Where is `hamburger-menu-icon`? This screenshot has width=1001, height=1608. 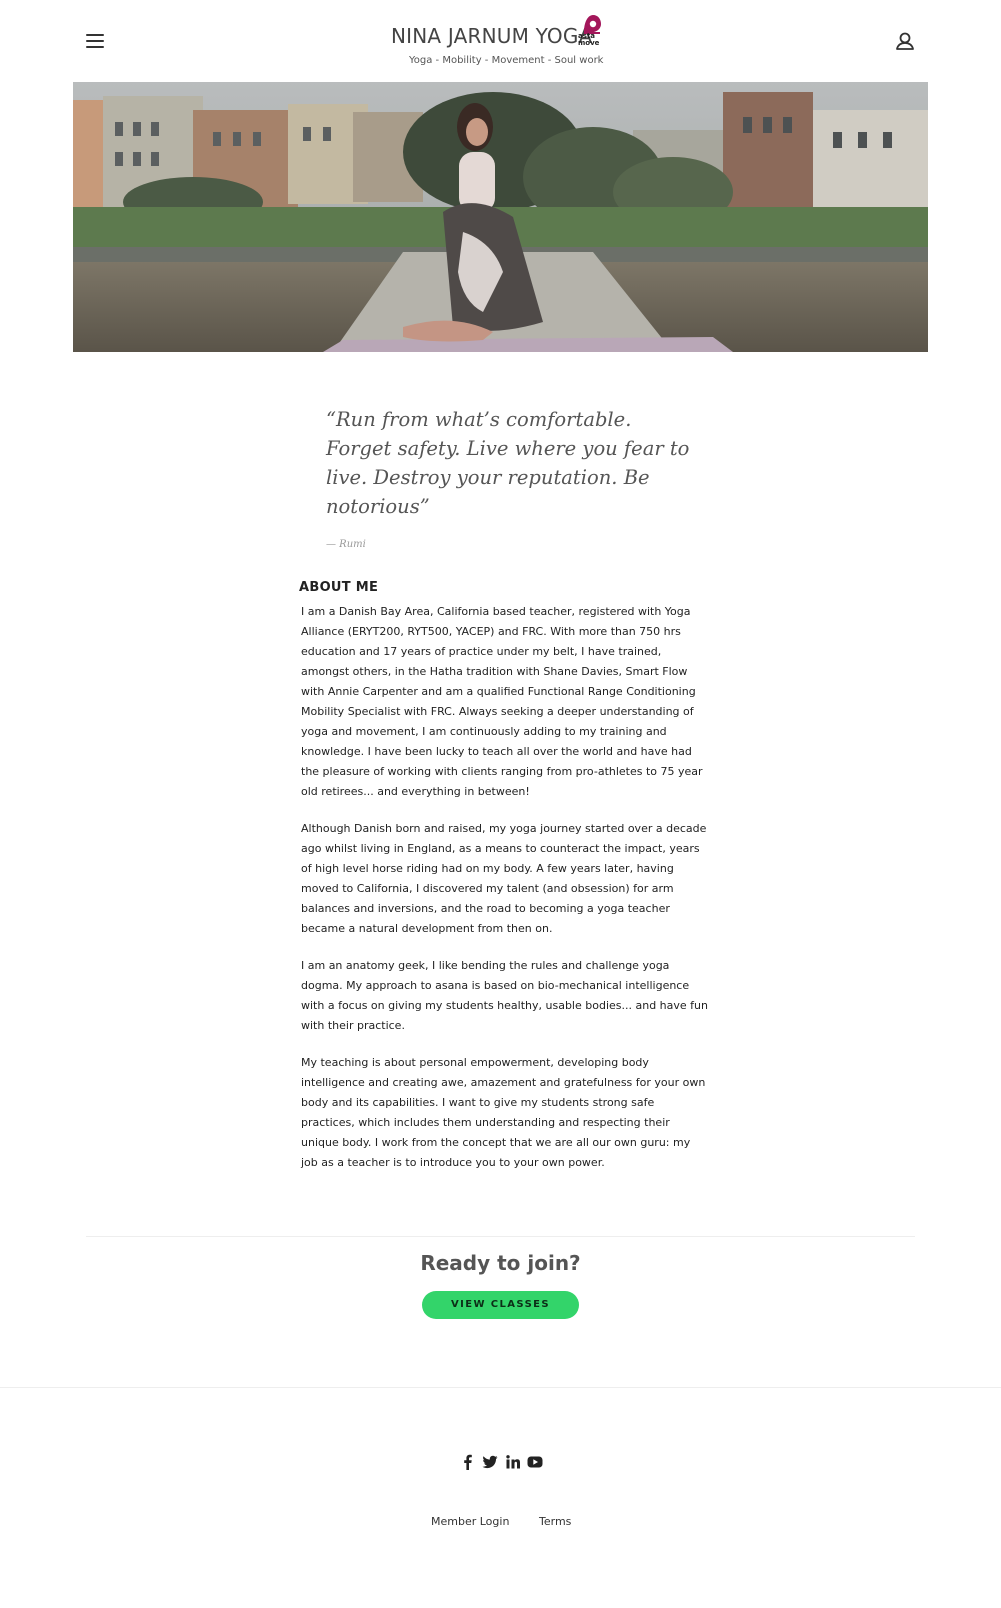 hamburger-menu-icon is located at coordinates (95, 41).